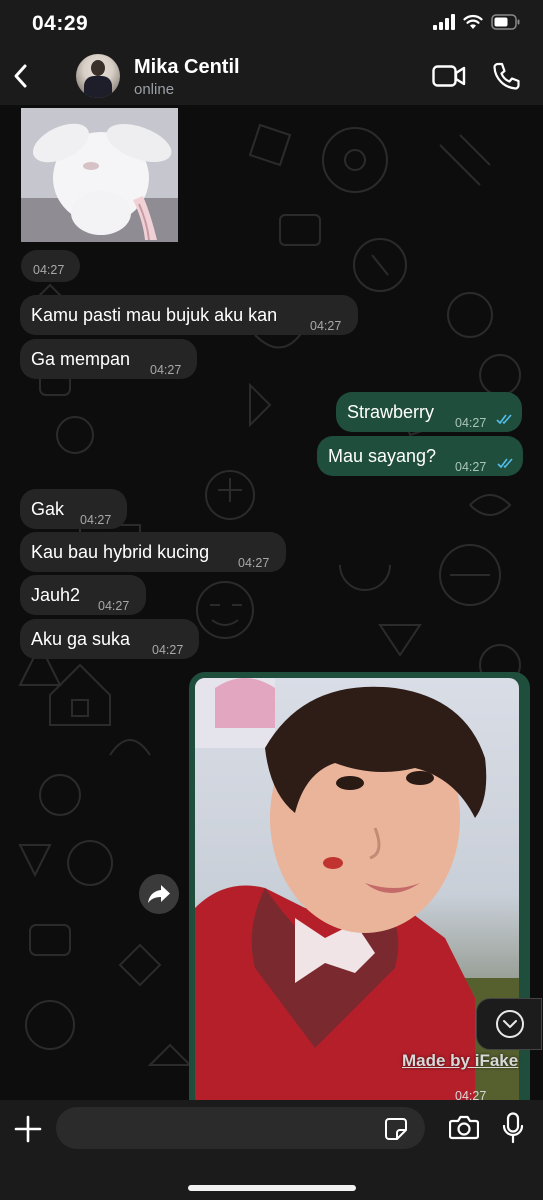 The image size is (543, 1200). I want to click on message-time-chip: 04:27, so click(50, 266).